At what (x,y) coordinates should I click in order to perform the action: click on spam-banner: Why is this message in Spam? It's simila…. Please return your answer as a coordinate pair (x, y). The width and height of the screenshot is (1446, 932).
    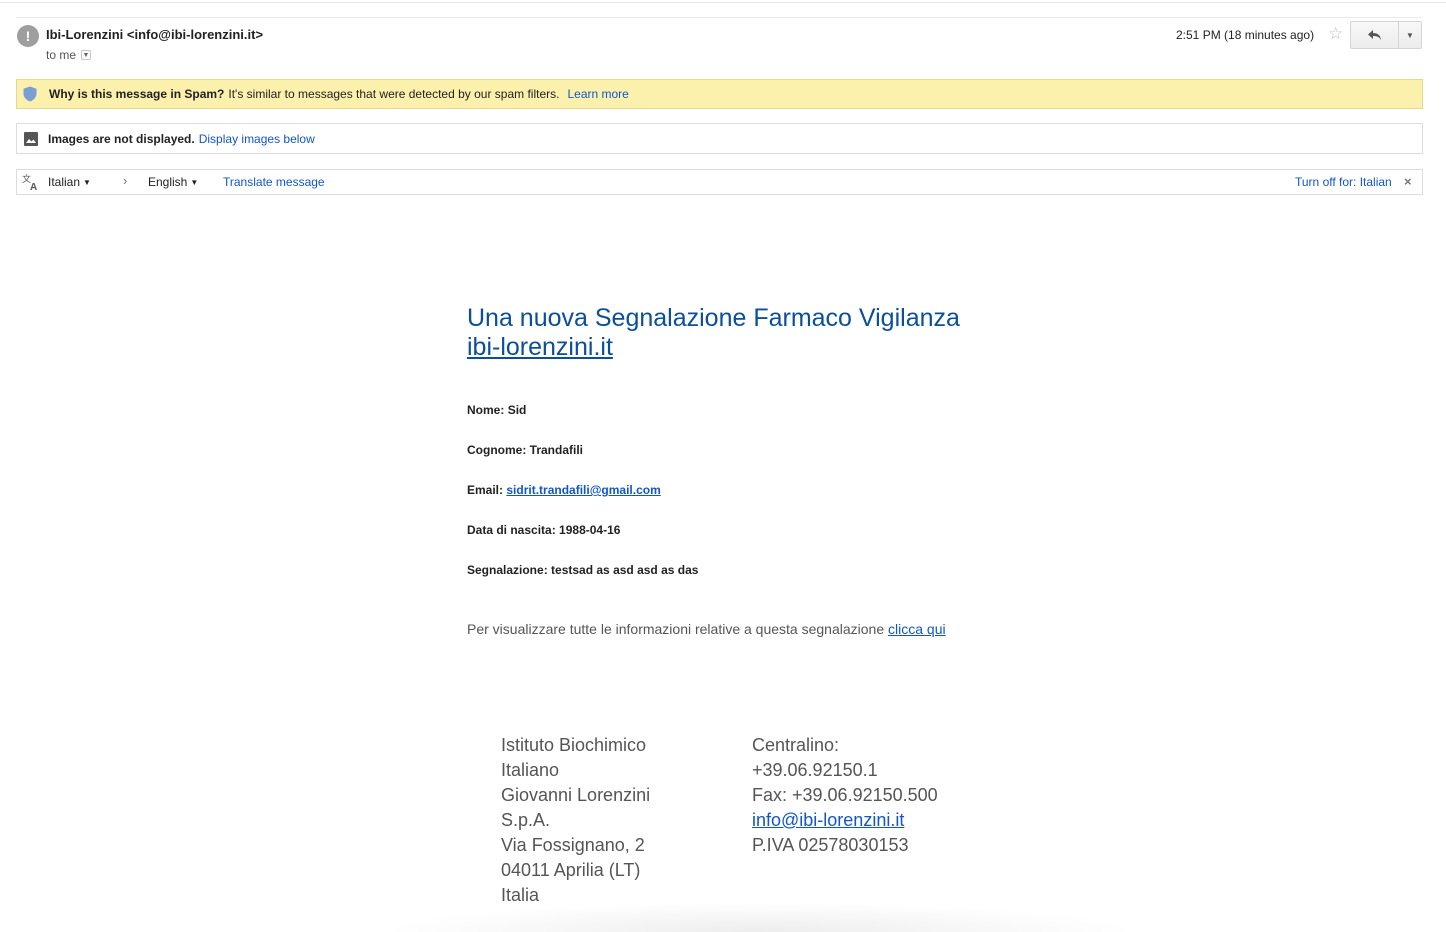
    Looking at the image, I should click on (719, 94).